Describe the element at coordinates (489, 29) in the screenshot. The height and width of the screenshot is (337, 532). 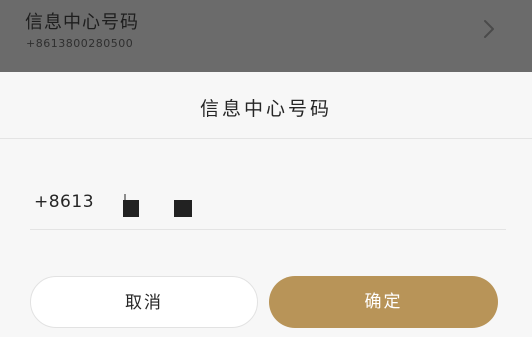
I see `chevron-right-icon` at that location.